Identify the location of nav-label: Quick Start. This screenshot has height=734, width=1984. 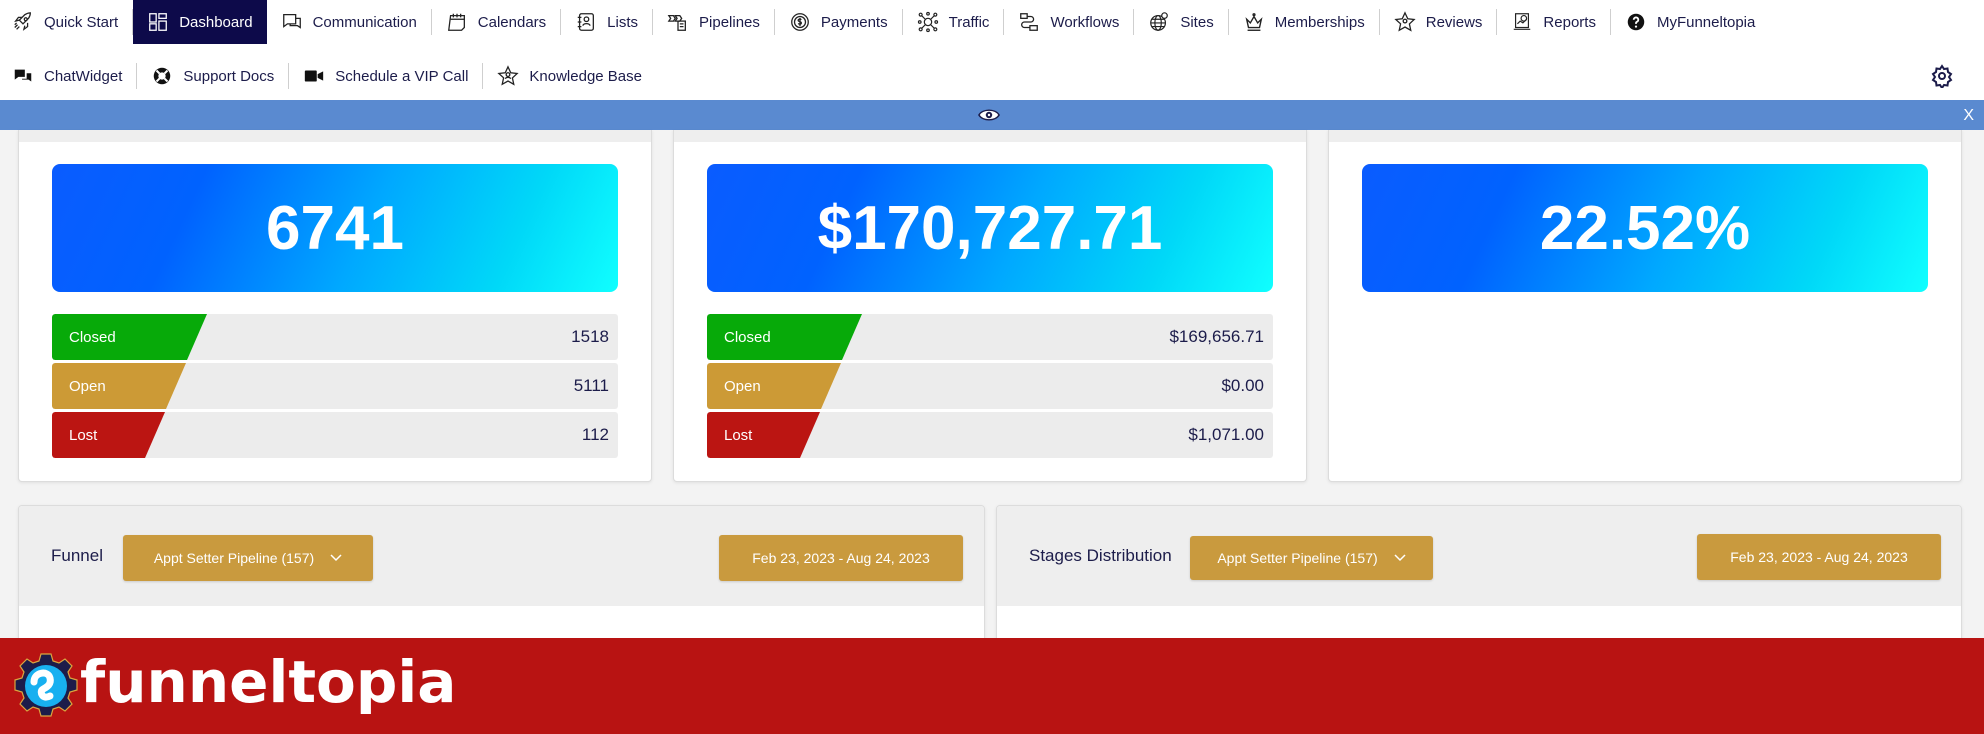
(81, 22).